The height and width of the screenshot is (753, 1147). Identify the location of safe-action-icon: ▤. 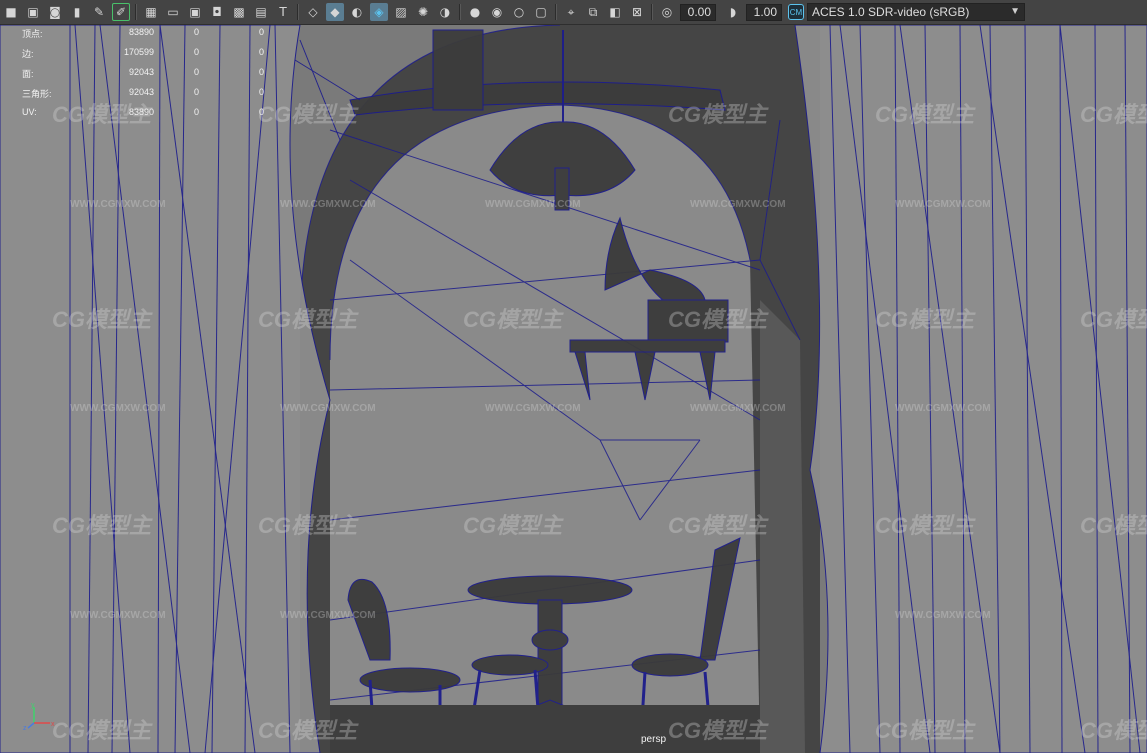
(261, 12).